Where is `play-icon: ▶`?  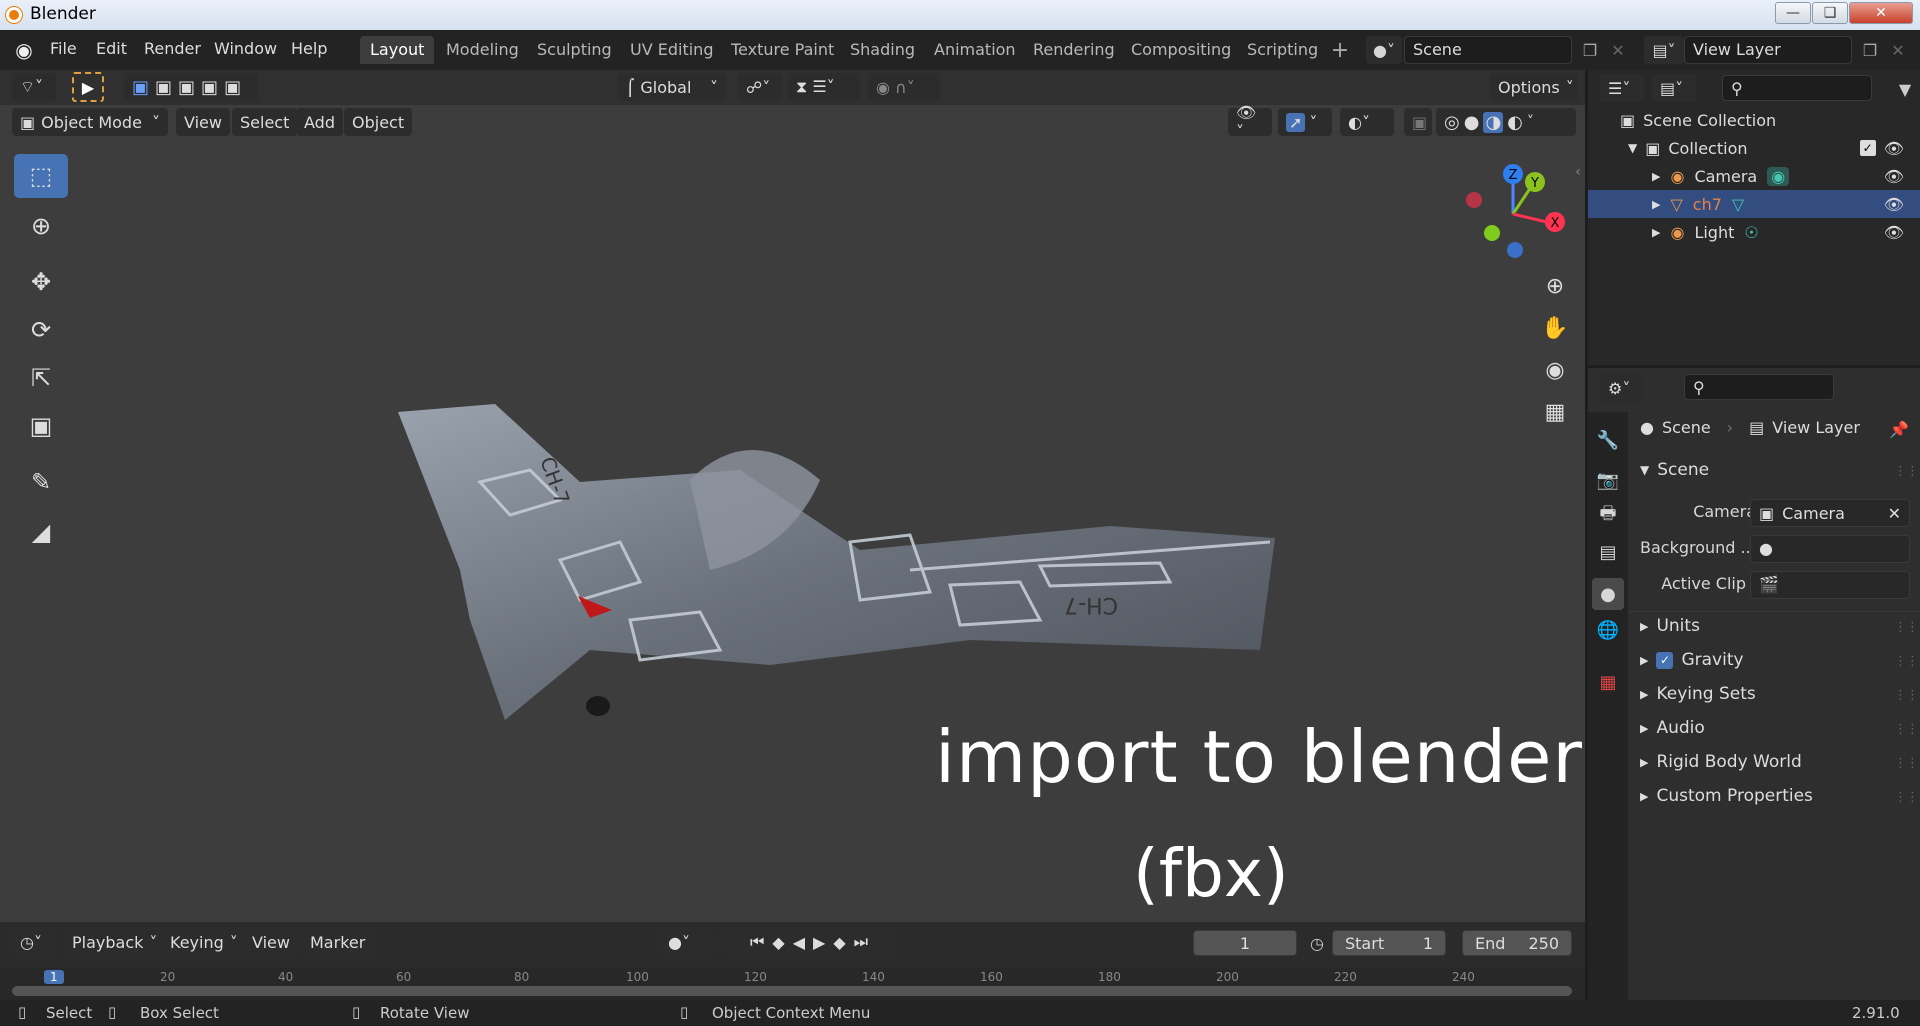 play-icon: ▶ is located at coordinates (819, 942).